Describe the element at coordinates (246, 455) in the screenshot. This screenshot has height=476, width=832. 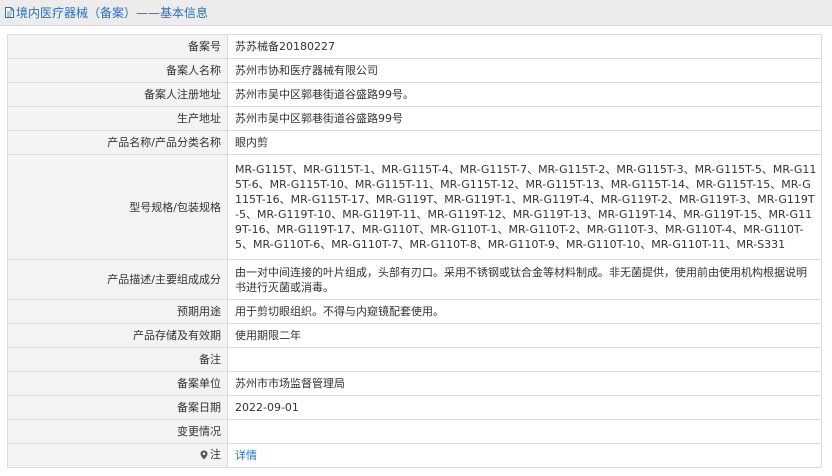
I see `details-link: 详情` at that location.